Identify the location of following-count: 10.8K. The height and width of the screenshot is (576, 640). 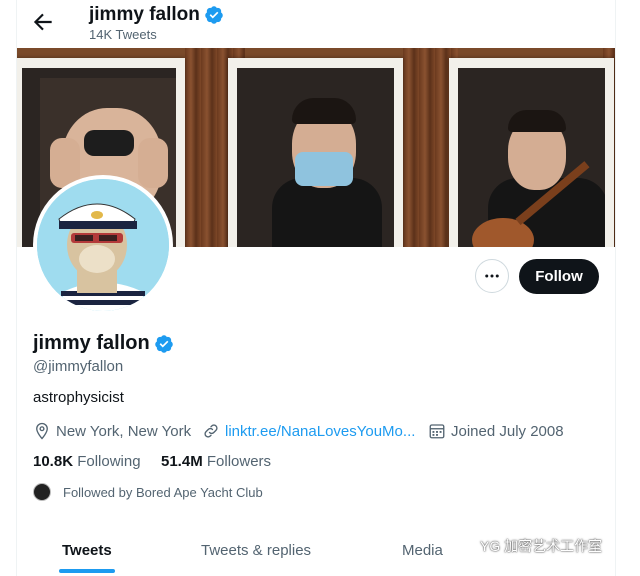
(53, 461).